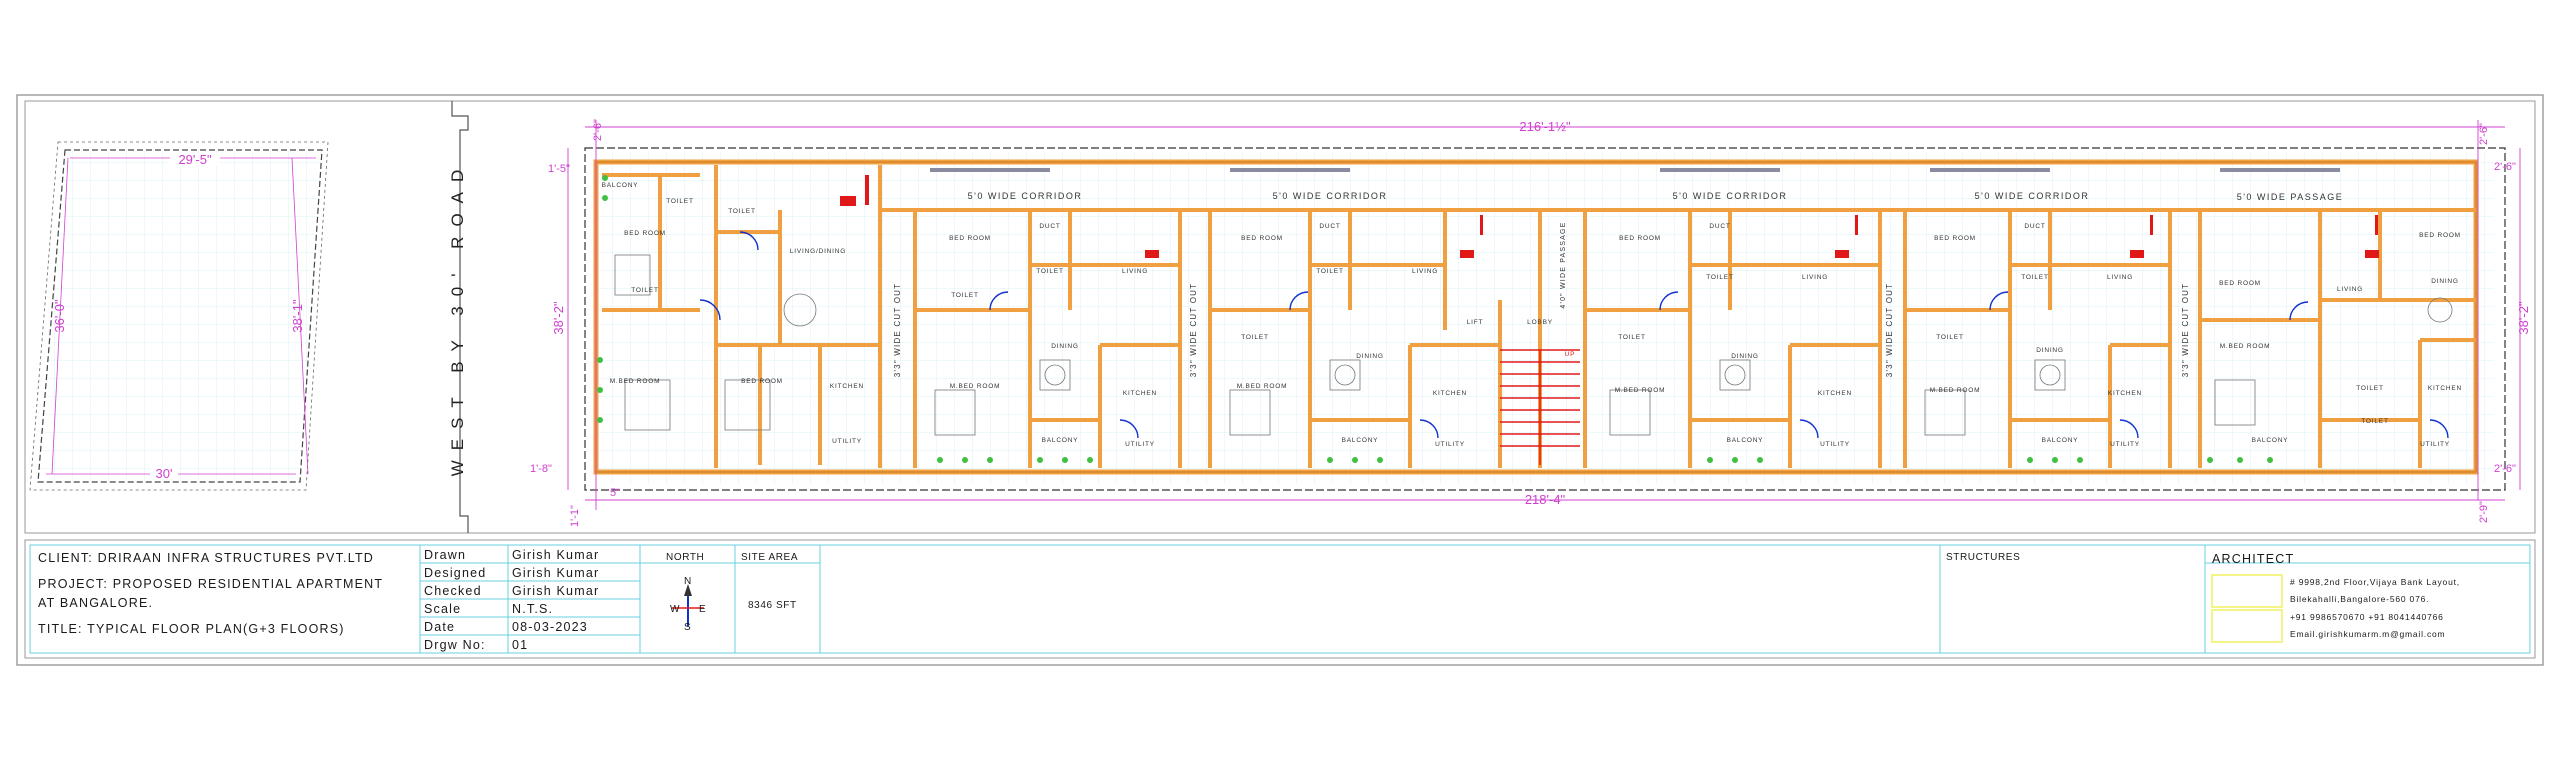  Describe the element at coordinates (688, 627) in the screenshot. I see `compass-s: S` at that location.